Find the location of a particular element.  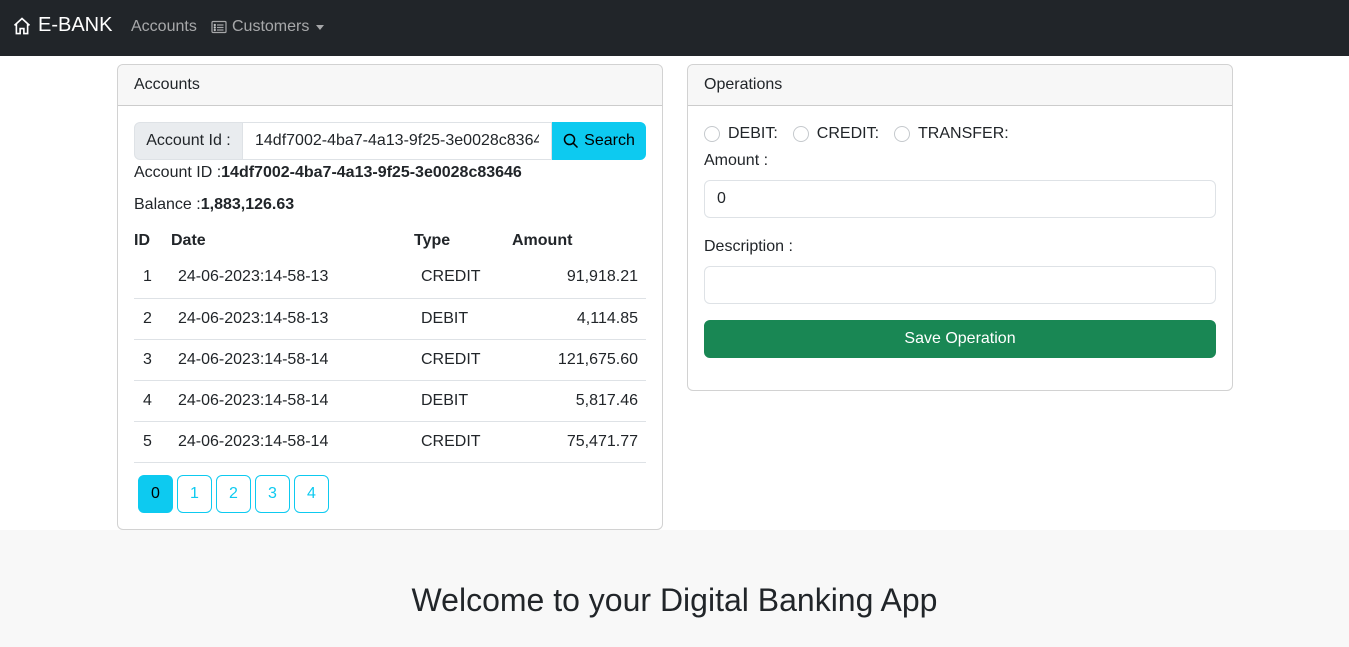

nav-accounts: Accounts is located at coordinates (164, 27).